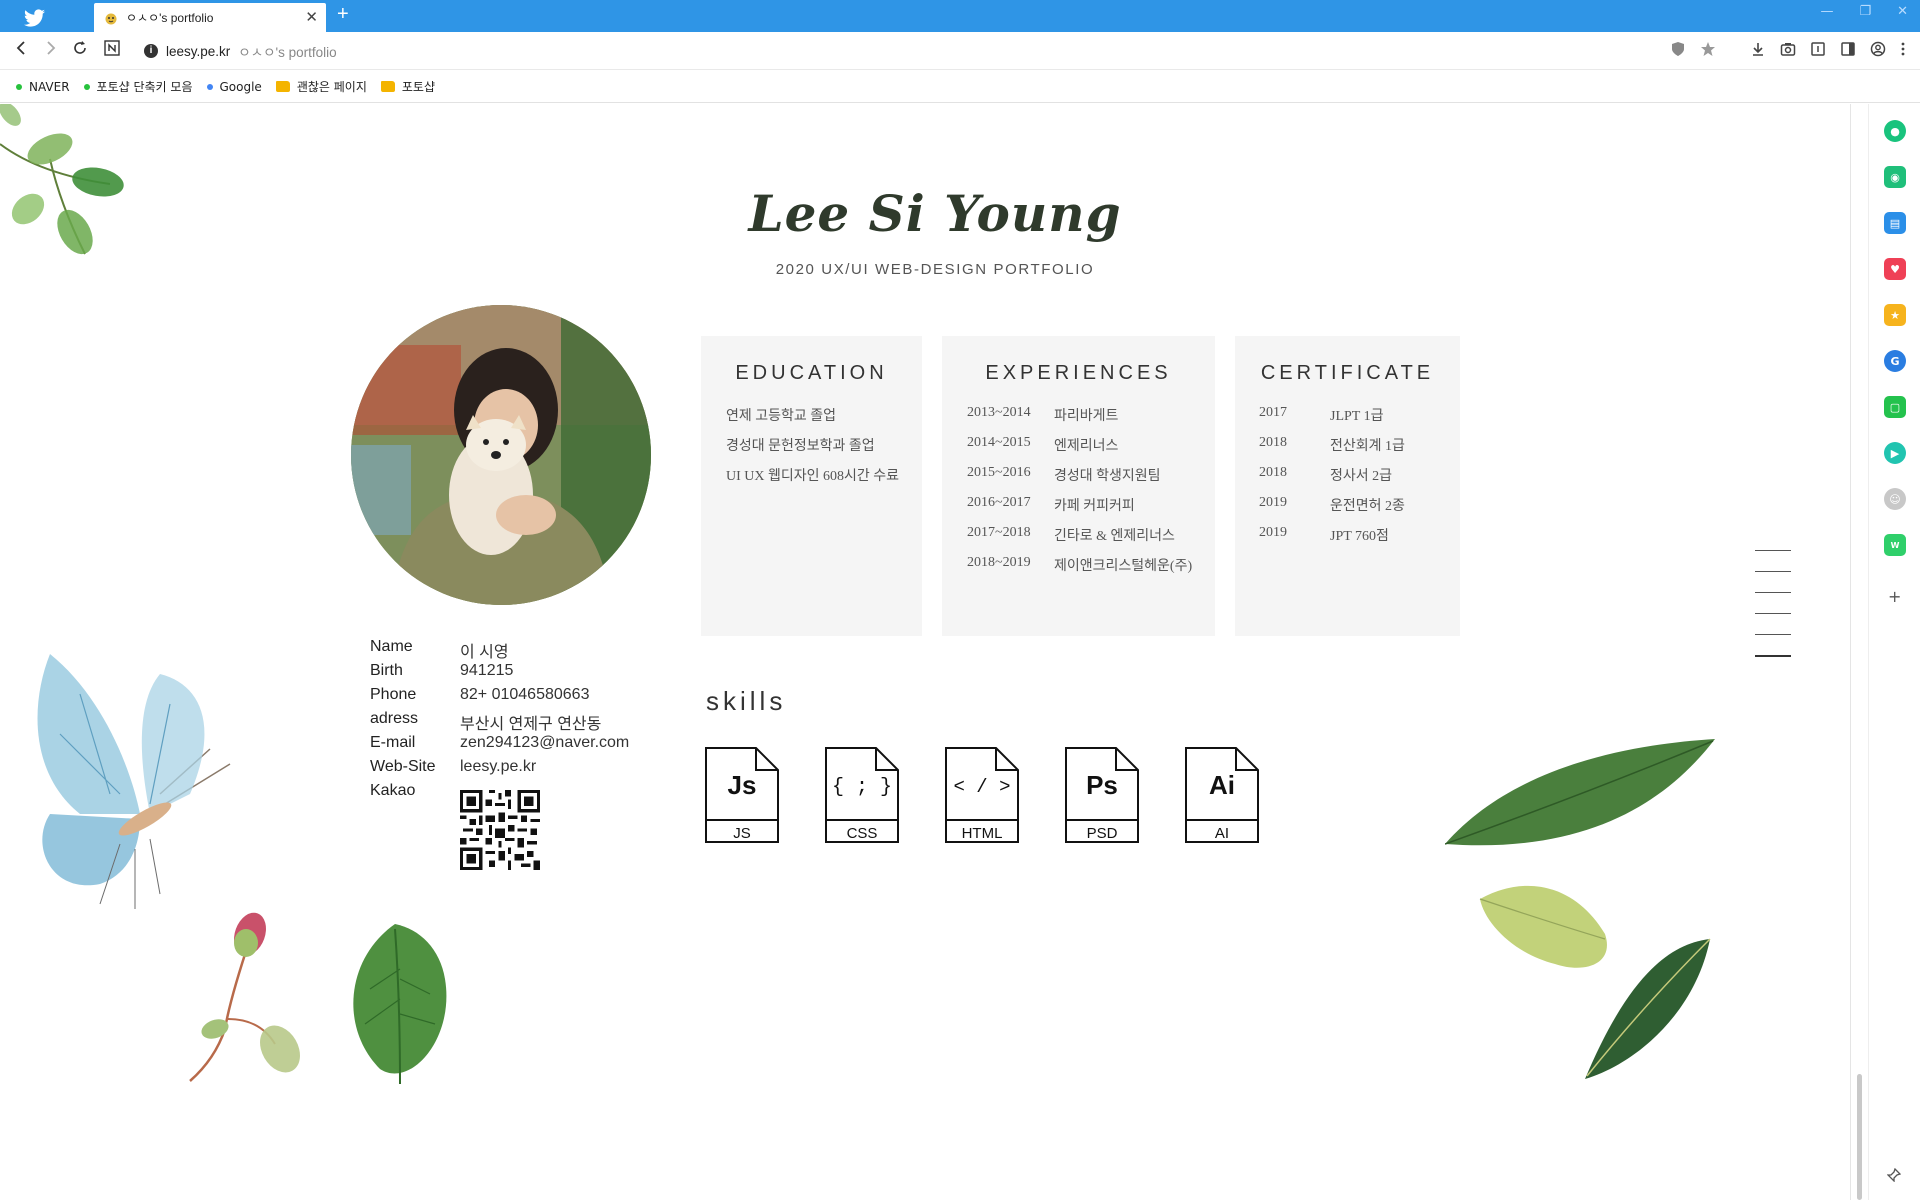  What do you see at coordinates (49, 86) in the screenshot?
I see `bookmark-label: NAVER` at bounding box center [49, 86].